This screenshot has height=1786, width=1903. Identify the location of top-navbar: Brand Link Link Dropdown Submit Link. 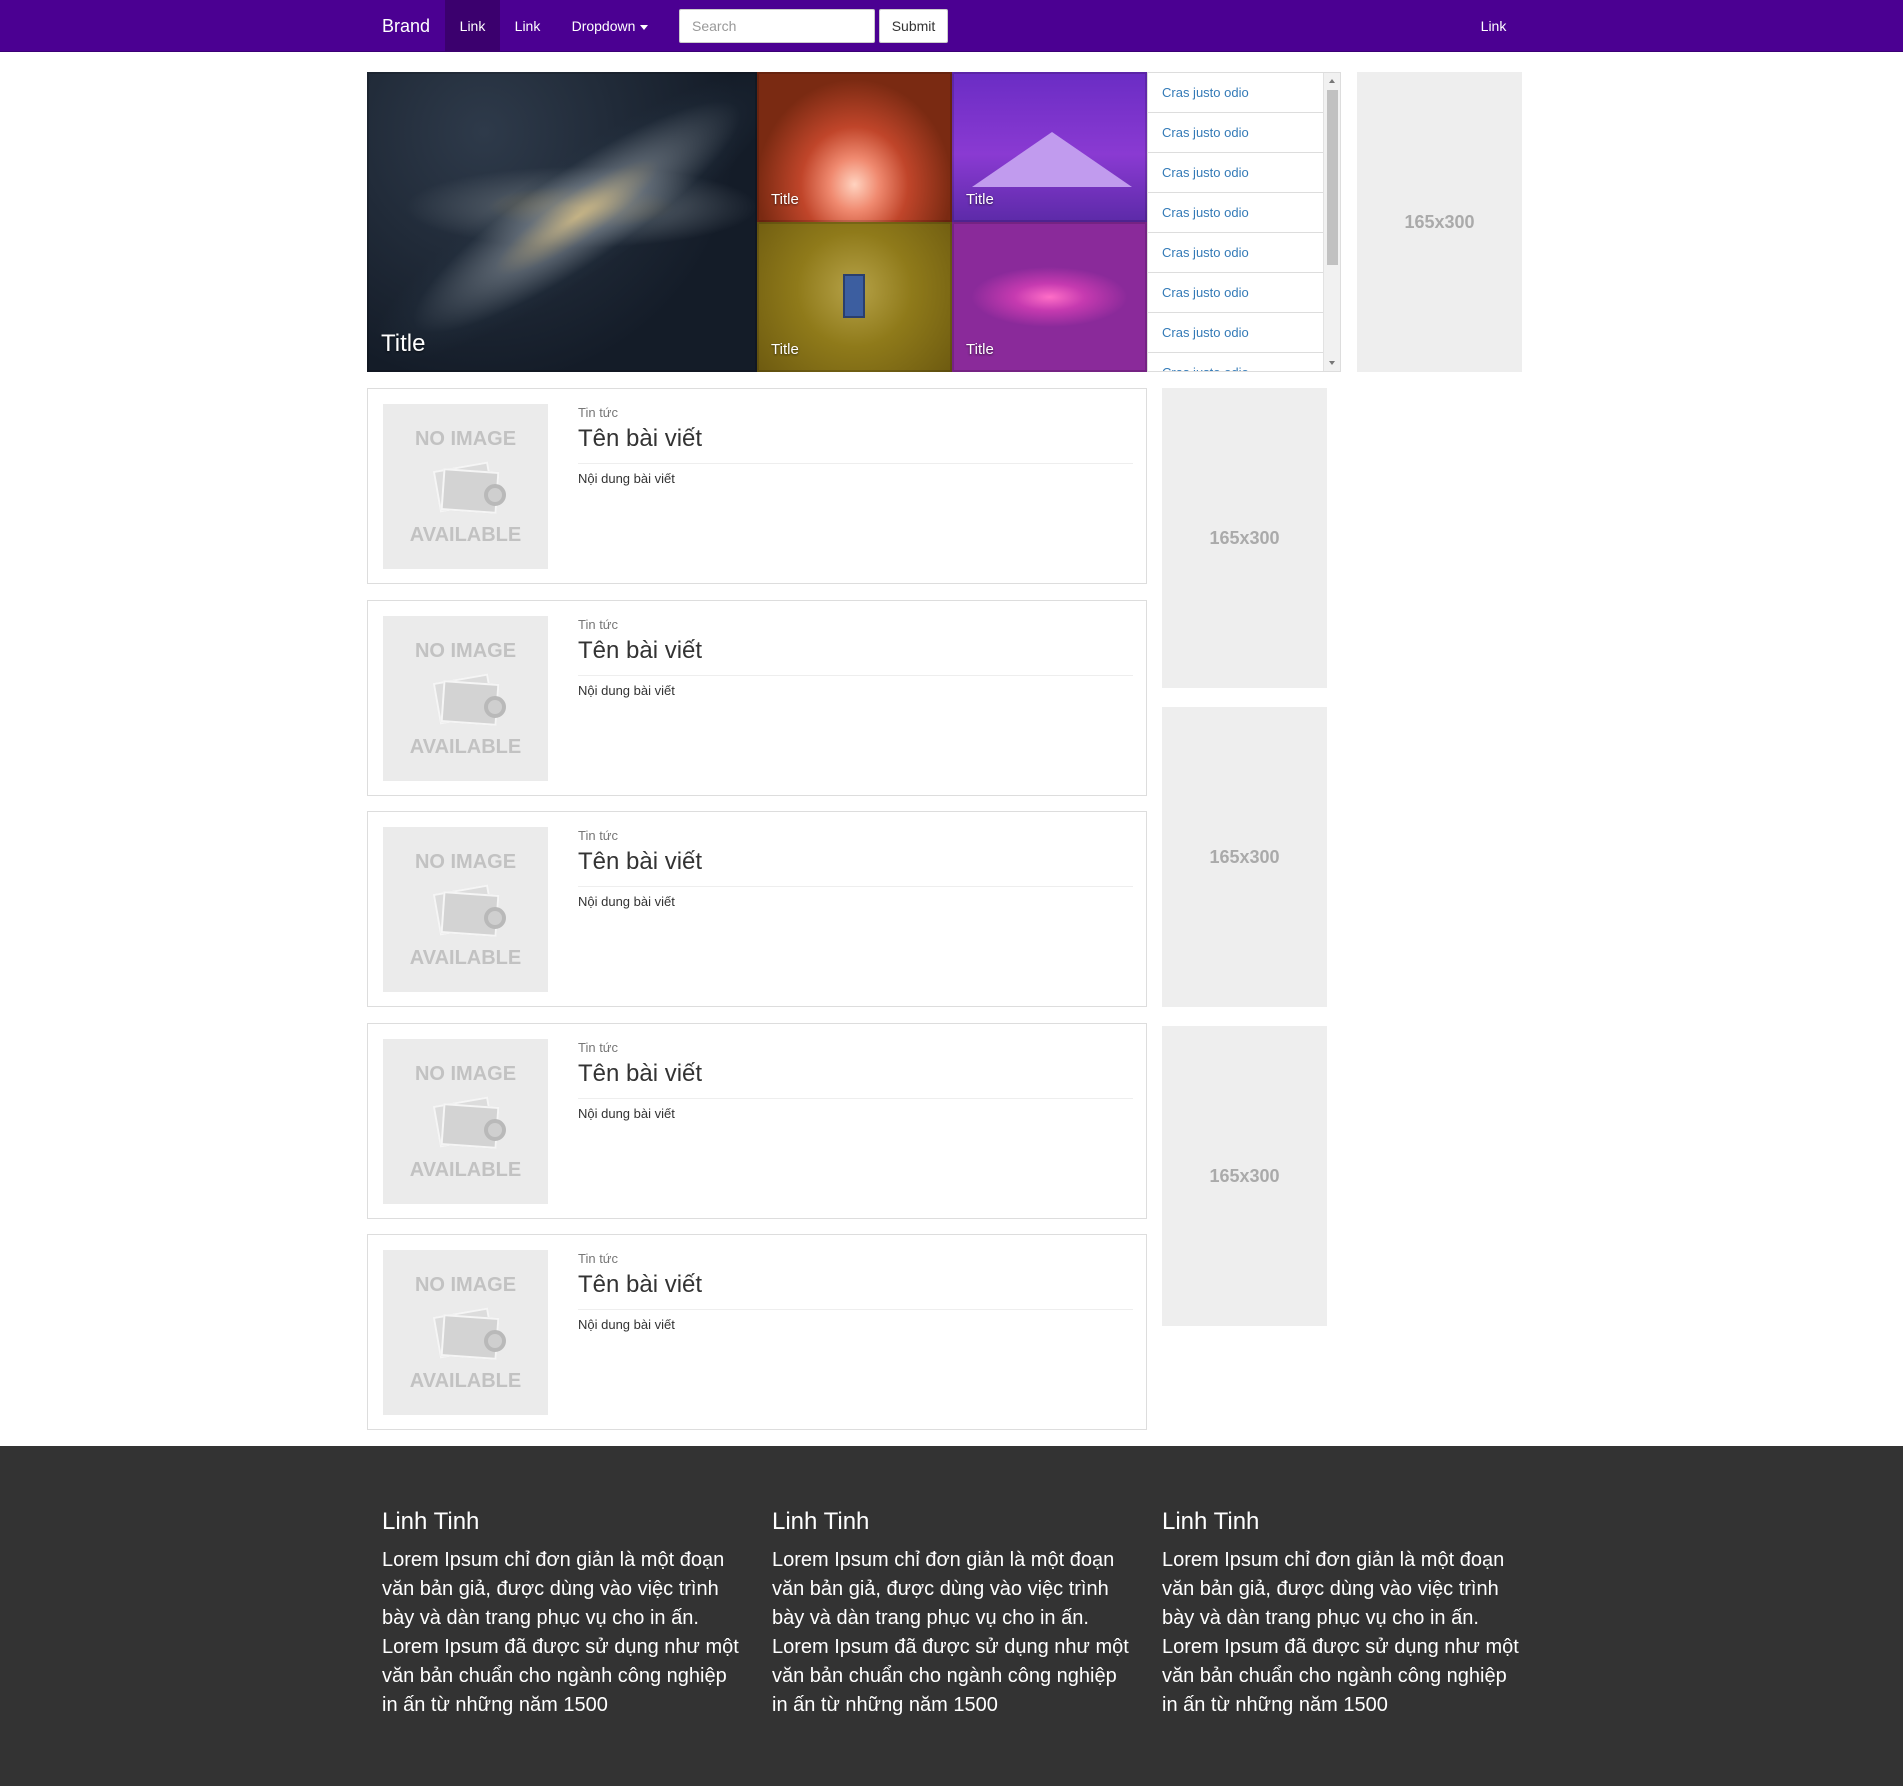
(951, 26).